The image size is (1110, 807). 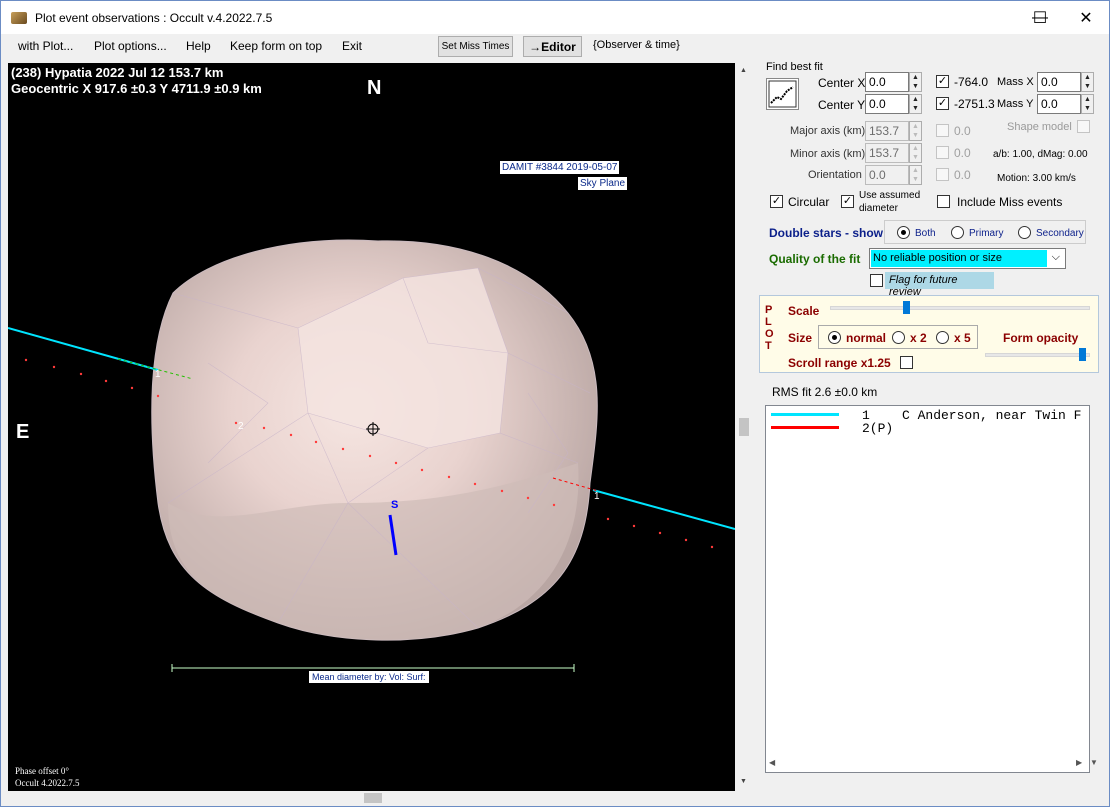 I want to click on include-miss-events-checkbox, so click(x=943, y=201).